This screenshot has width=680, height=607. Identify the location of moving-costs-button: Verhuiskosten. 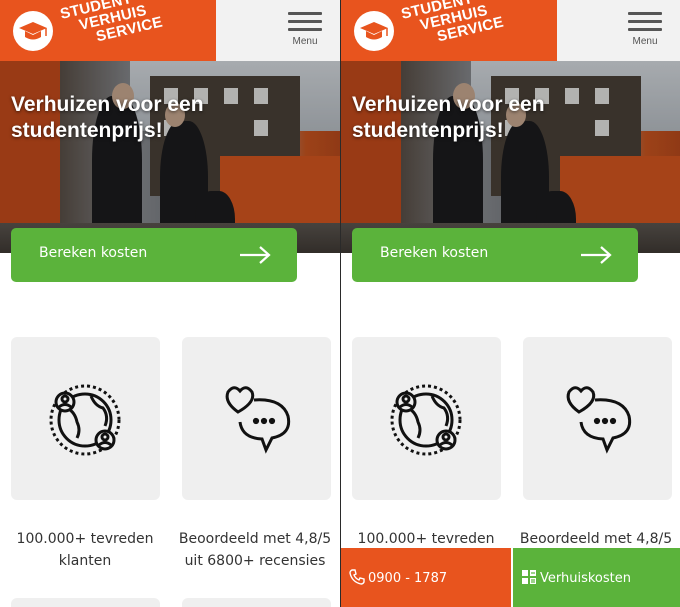
(596, 577).